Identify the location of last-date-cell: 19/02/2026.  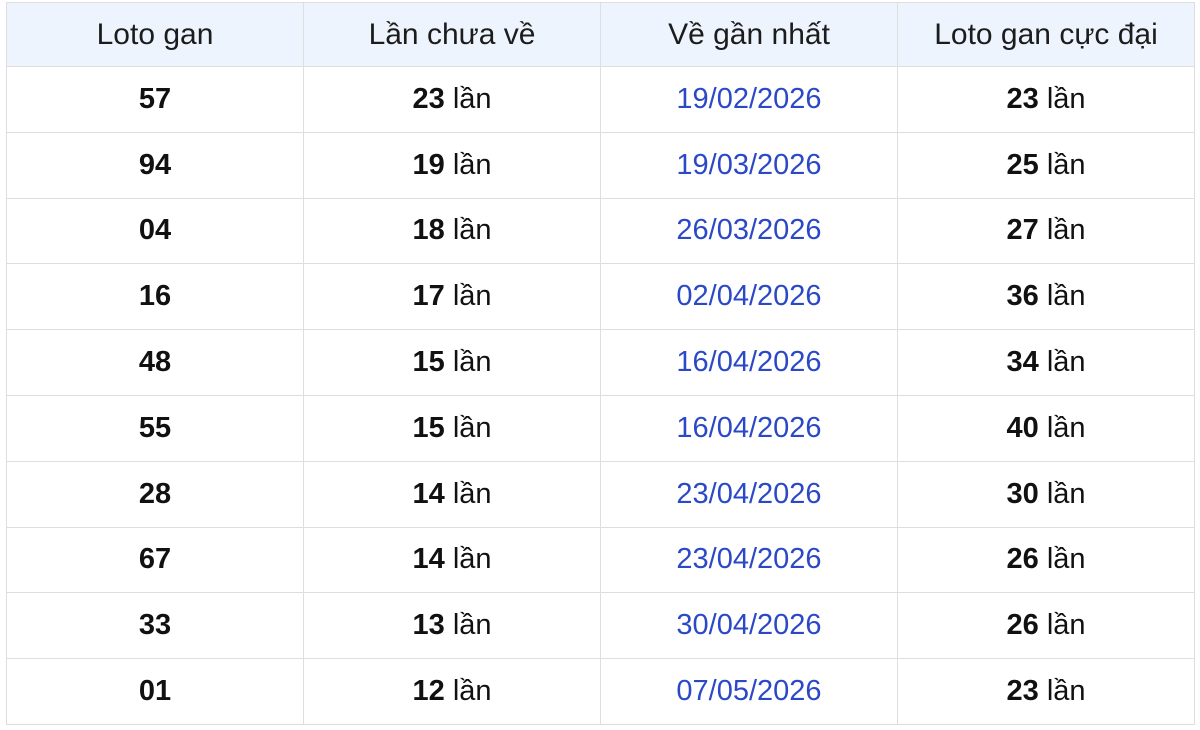
(749, 99).